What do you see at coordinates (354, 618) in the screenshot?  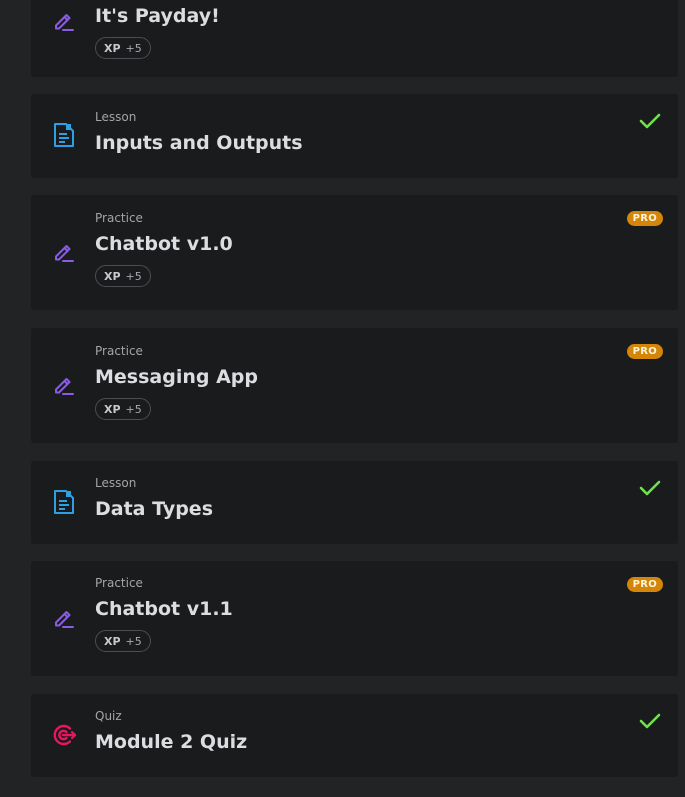 I see `practice-item-chatbot-v1-1: Practice Chatbot v1.1 XP +5 PRO` at bounding box center [354, 618].